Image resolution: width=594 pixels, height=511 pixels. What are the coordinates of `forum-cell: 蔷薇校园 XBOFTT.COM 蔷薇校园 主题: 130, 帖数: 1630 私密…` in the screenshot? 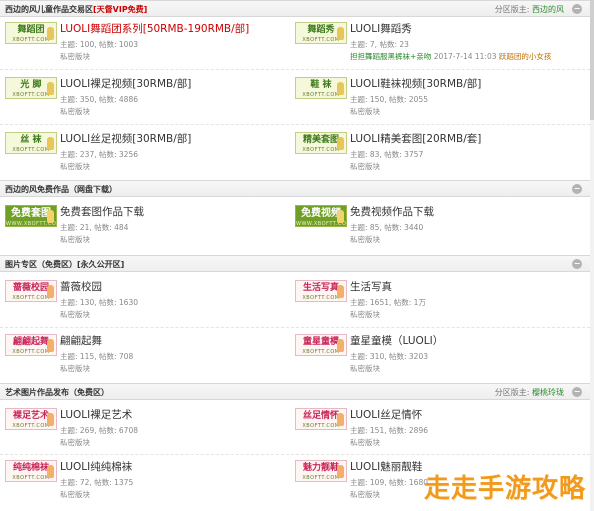 It's located at (145, 306).